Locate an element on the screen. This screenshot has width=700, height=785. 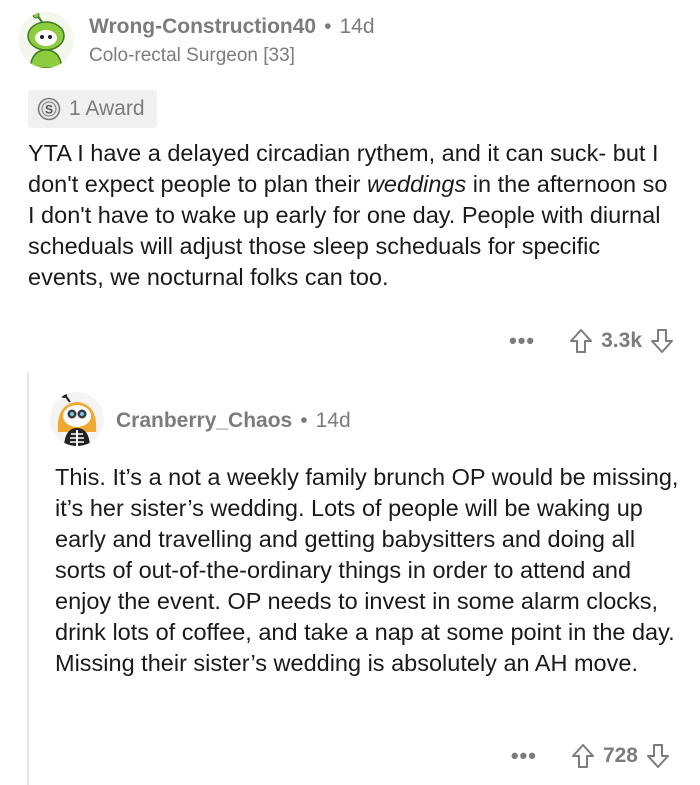
vote-score: 3.3k is located at coordinates (621, 340).